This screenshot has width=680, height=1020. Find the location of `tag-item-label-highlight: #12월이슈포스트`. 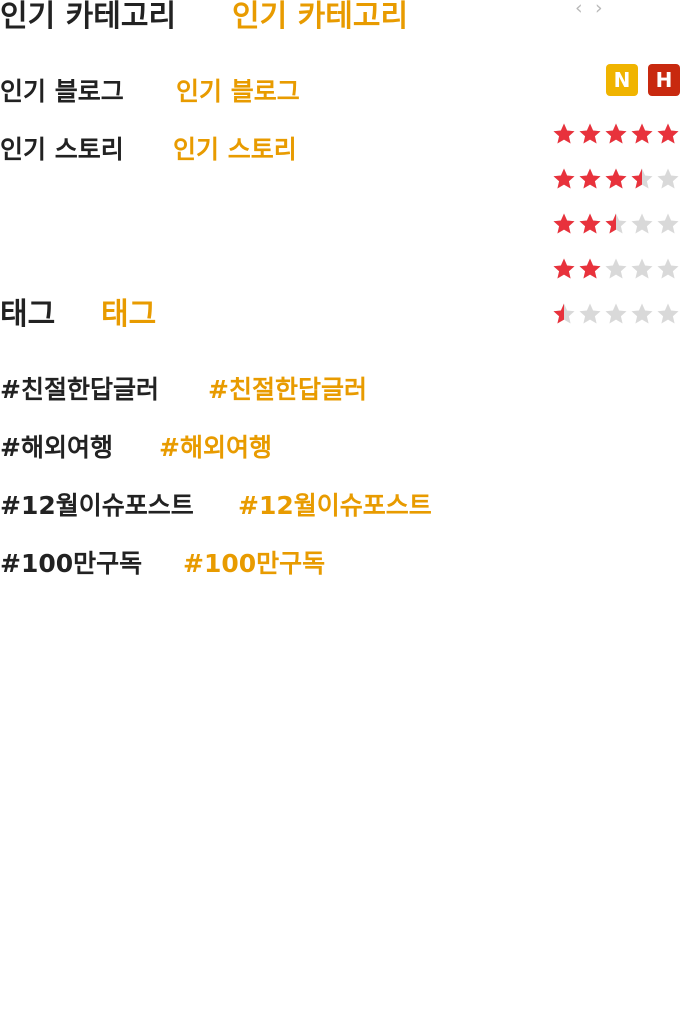

tag-item-label-highlight: #12월이슈포스트 is located at coordinates (335, 505).